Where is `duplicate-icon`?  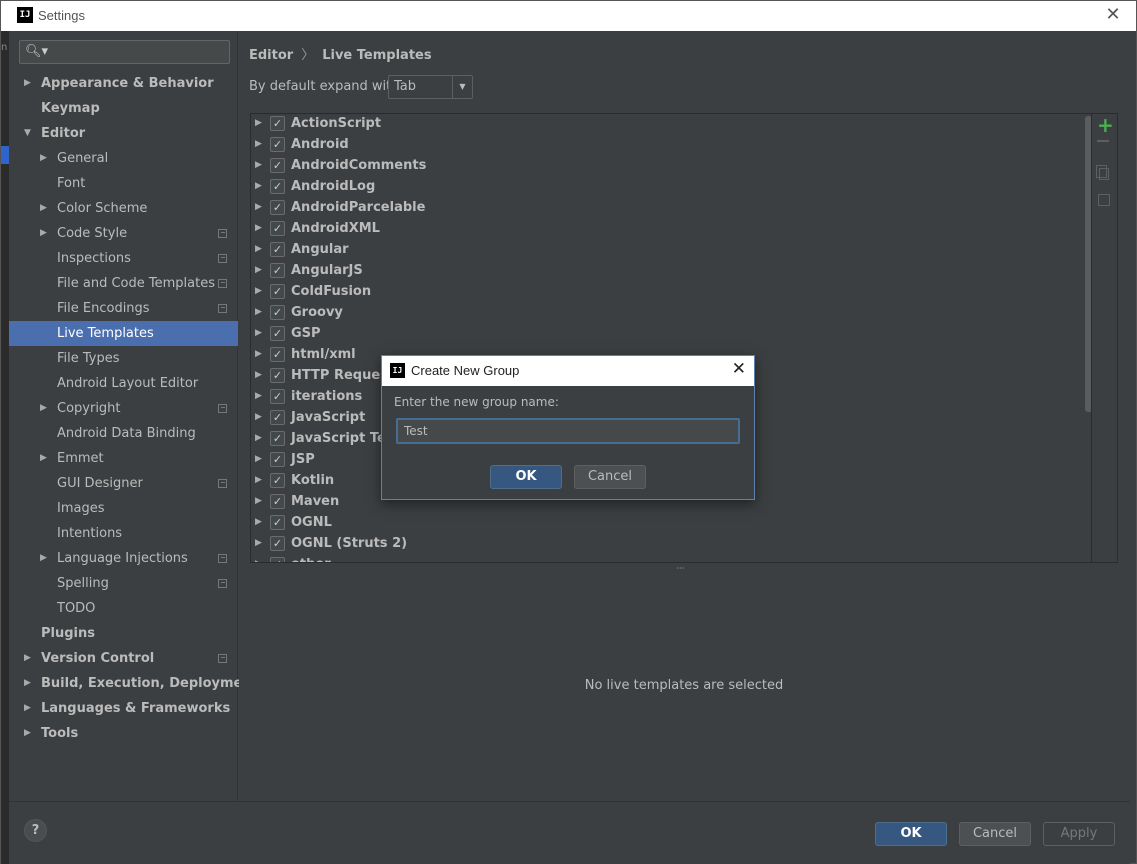
duplicate-icon is located at coordinates (1102, 172).